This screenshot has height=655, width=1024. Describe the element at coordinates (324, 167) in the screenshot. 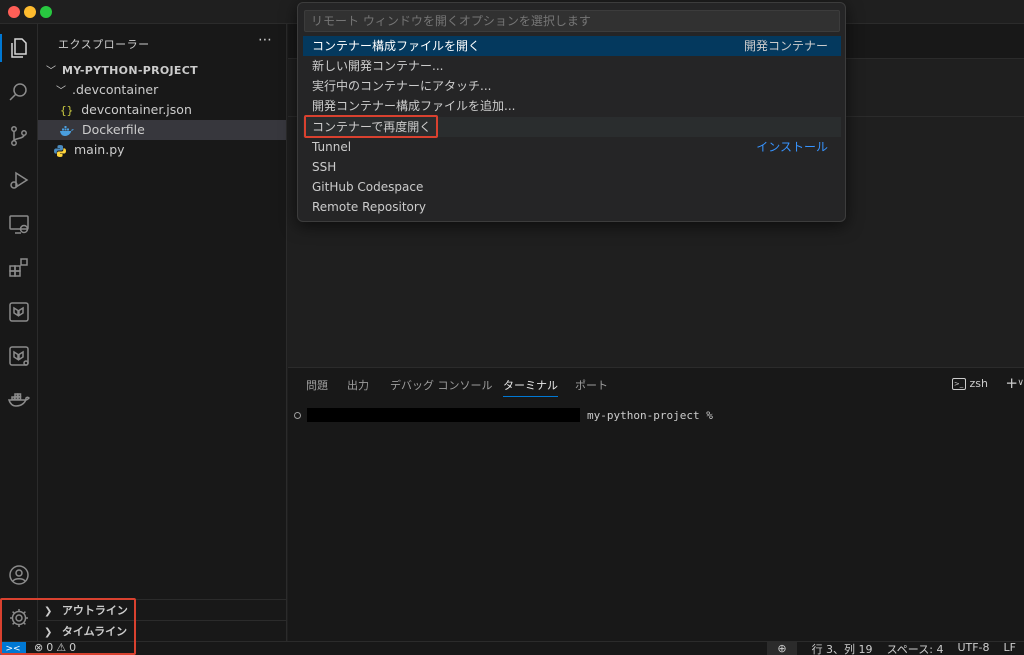

I see `qp-item-label: SSH` at that location.